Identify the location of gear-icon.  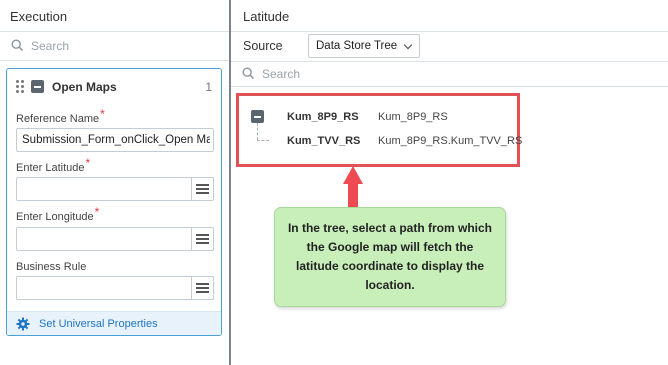
(23, 324).